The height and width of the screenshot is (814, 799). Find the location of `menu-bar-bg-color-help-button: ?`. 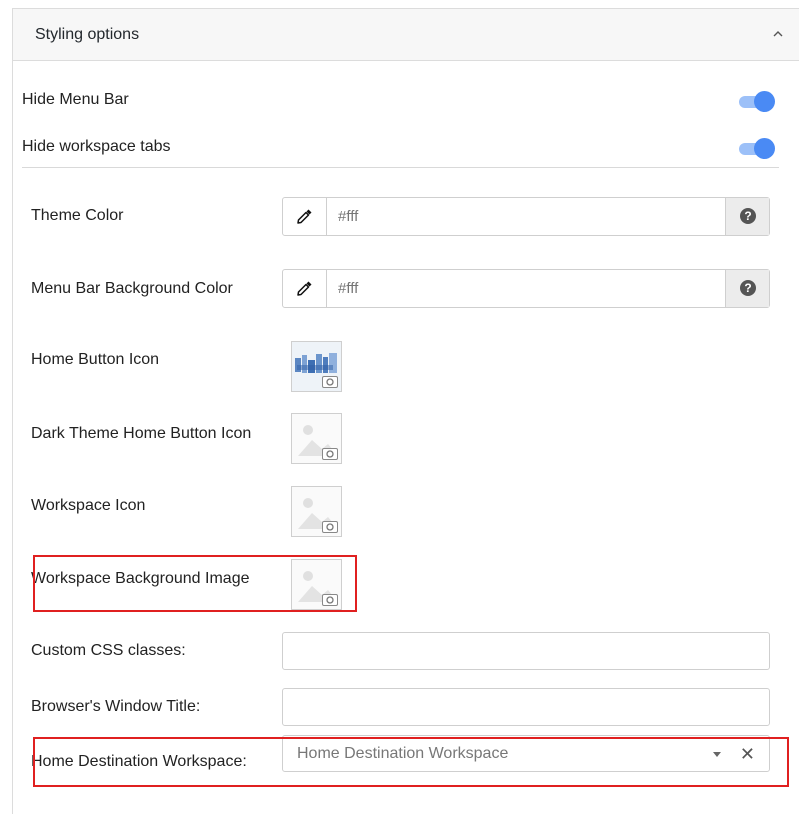

menu-bar-bg-color-help-button: ? is located at coordinates (747, 288).